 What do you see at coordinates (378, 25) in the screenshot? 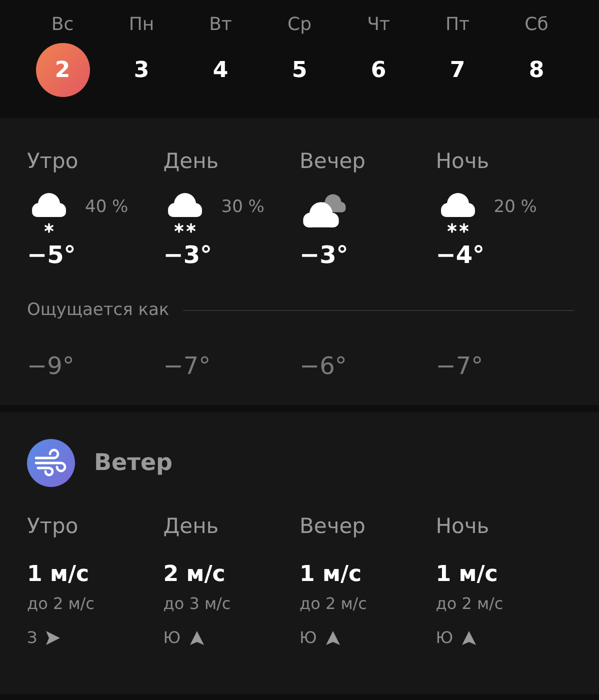
I see `weekday-label: Чт` at bounding box center [378, 25].